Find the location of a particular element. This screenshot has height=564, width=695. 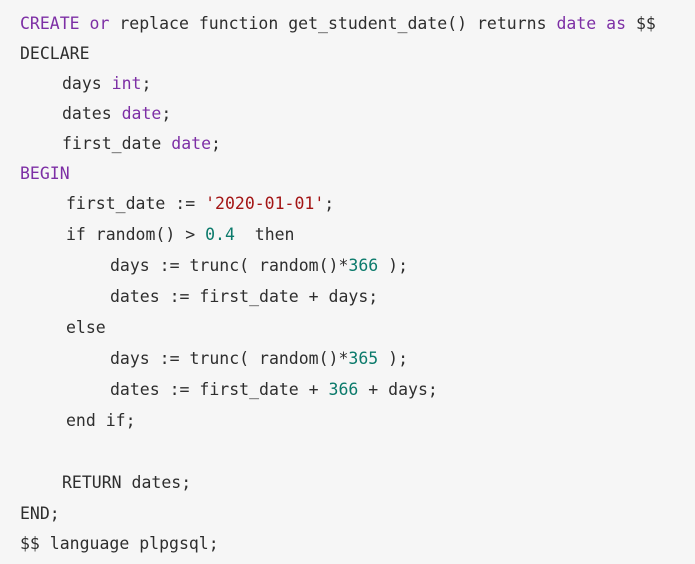

code-line: first_date := '2020-01-01'; is located at coordinates (200, 204).